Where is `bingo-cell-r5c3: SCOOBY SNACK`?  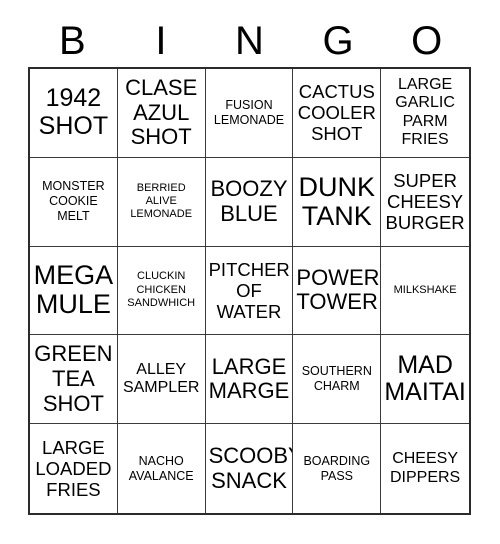
bingo-cell-r5c3: SCOOBY SNACK is located at coordinates (249, 468).